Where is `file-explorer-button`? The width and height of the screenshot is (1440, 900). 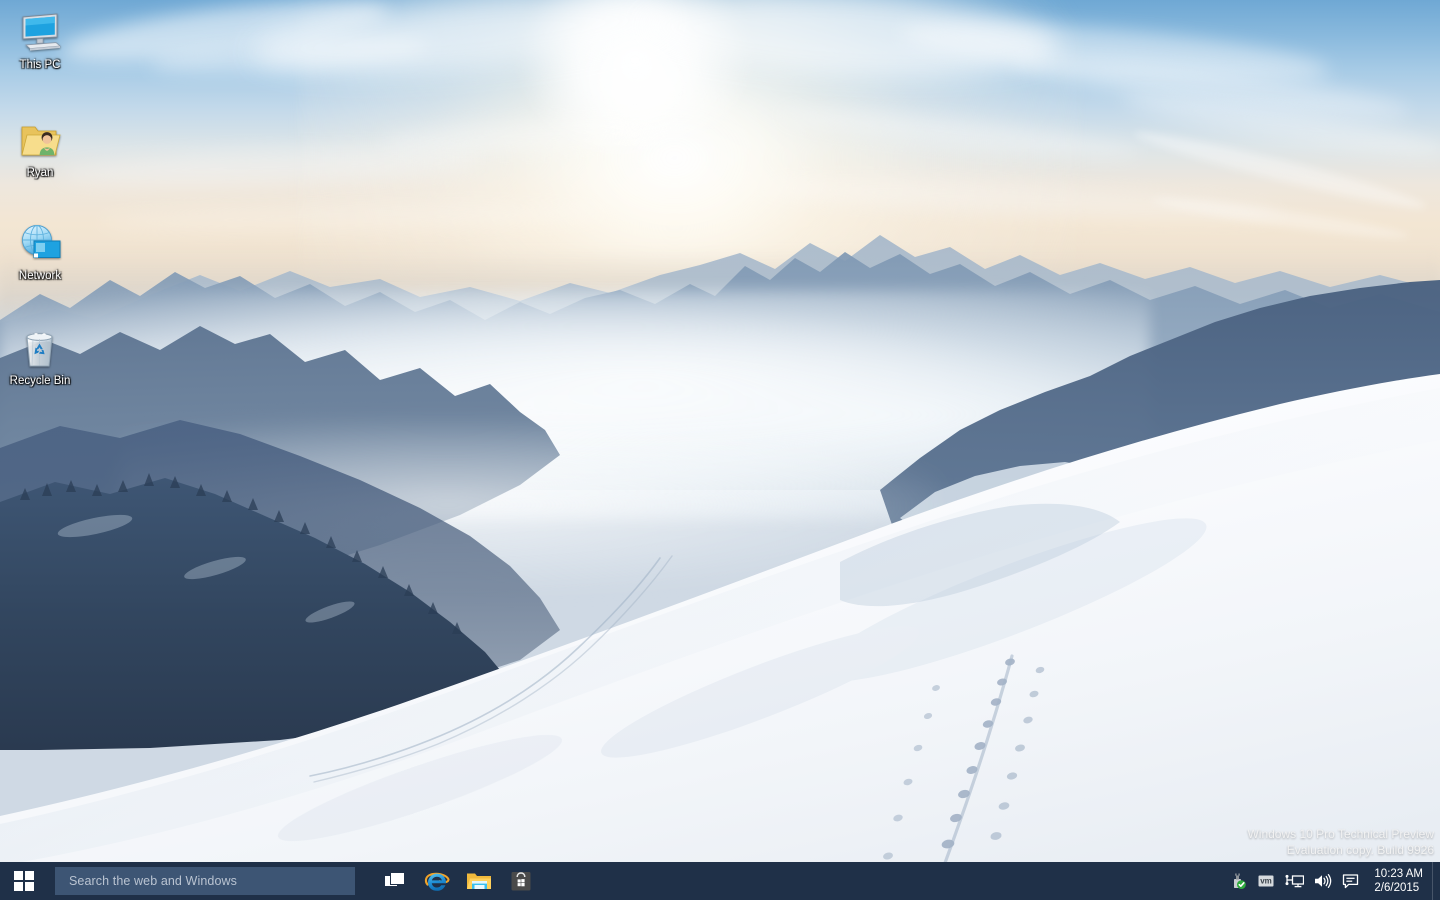
file-explorer-button is located at coordinates (479, 881).